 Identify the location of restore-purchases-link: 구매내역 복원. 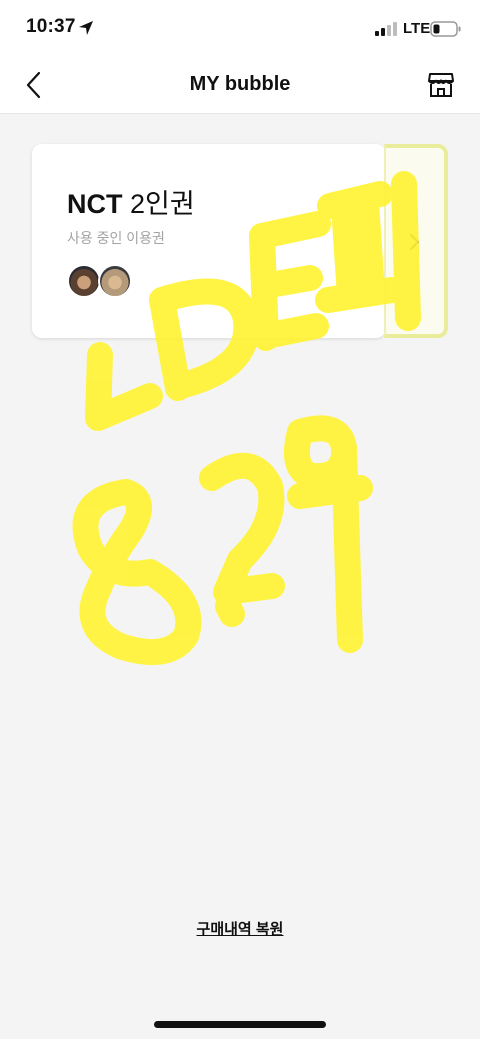
(240, 928).